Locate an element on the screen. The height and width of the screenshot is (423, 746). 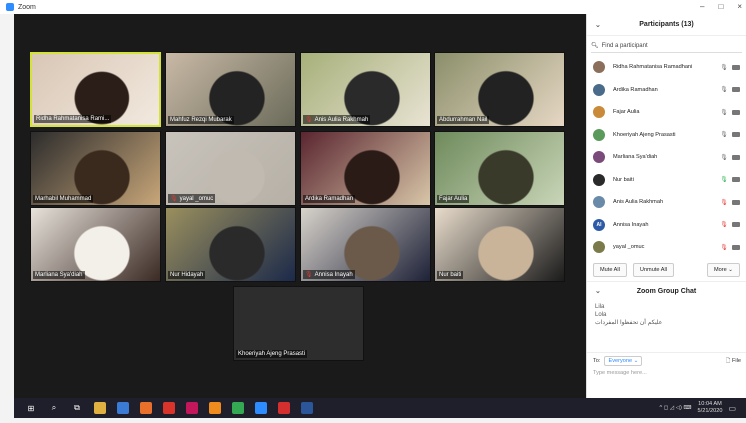
participant-row: Anis Aulia Rakhmah 🎙︎ is located at coordinates (666, 202).